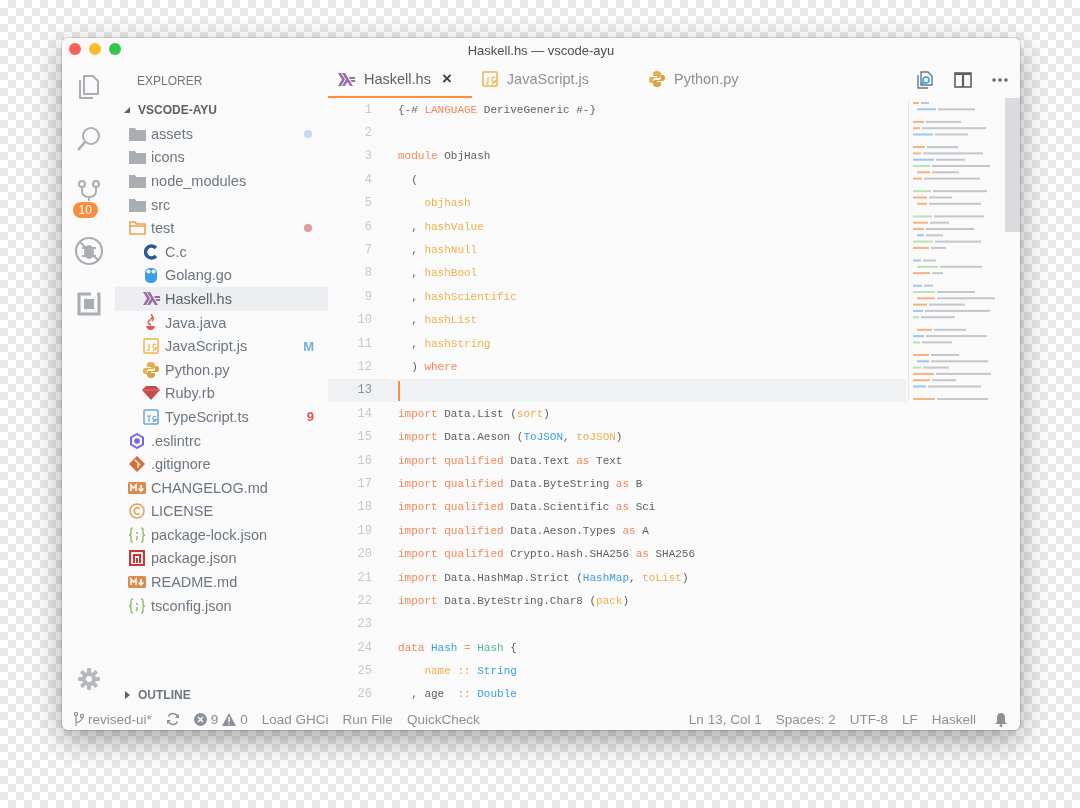 Image resolution: width=1080 pixels, height=808 pixels. I want to click on file-tree-item: package-lock.json, so click(221, 535).